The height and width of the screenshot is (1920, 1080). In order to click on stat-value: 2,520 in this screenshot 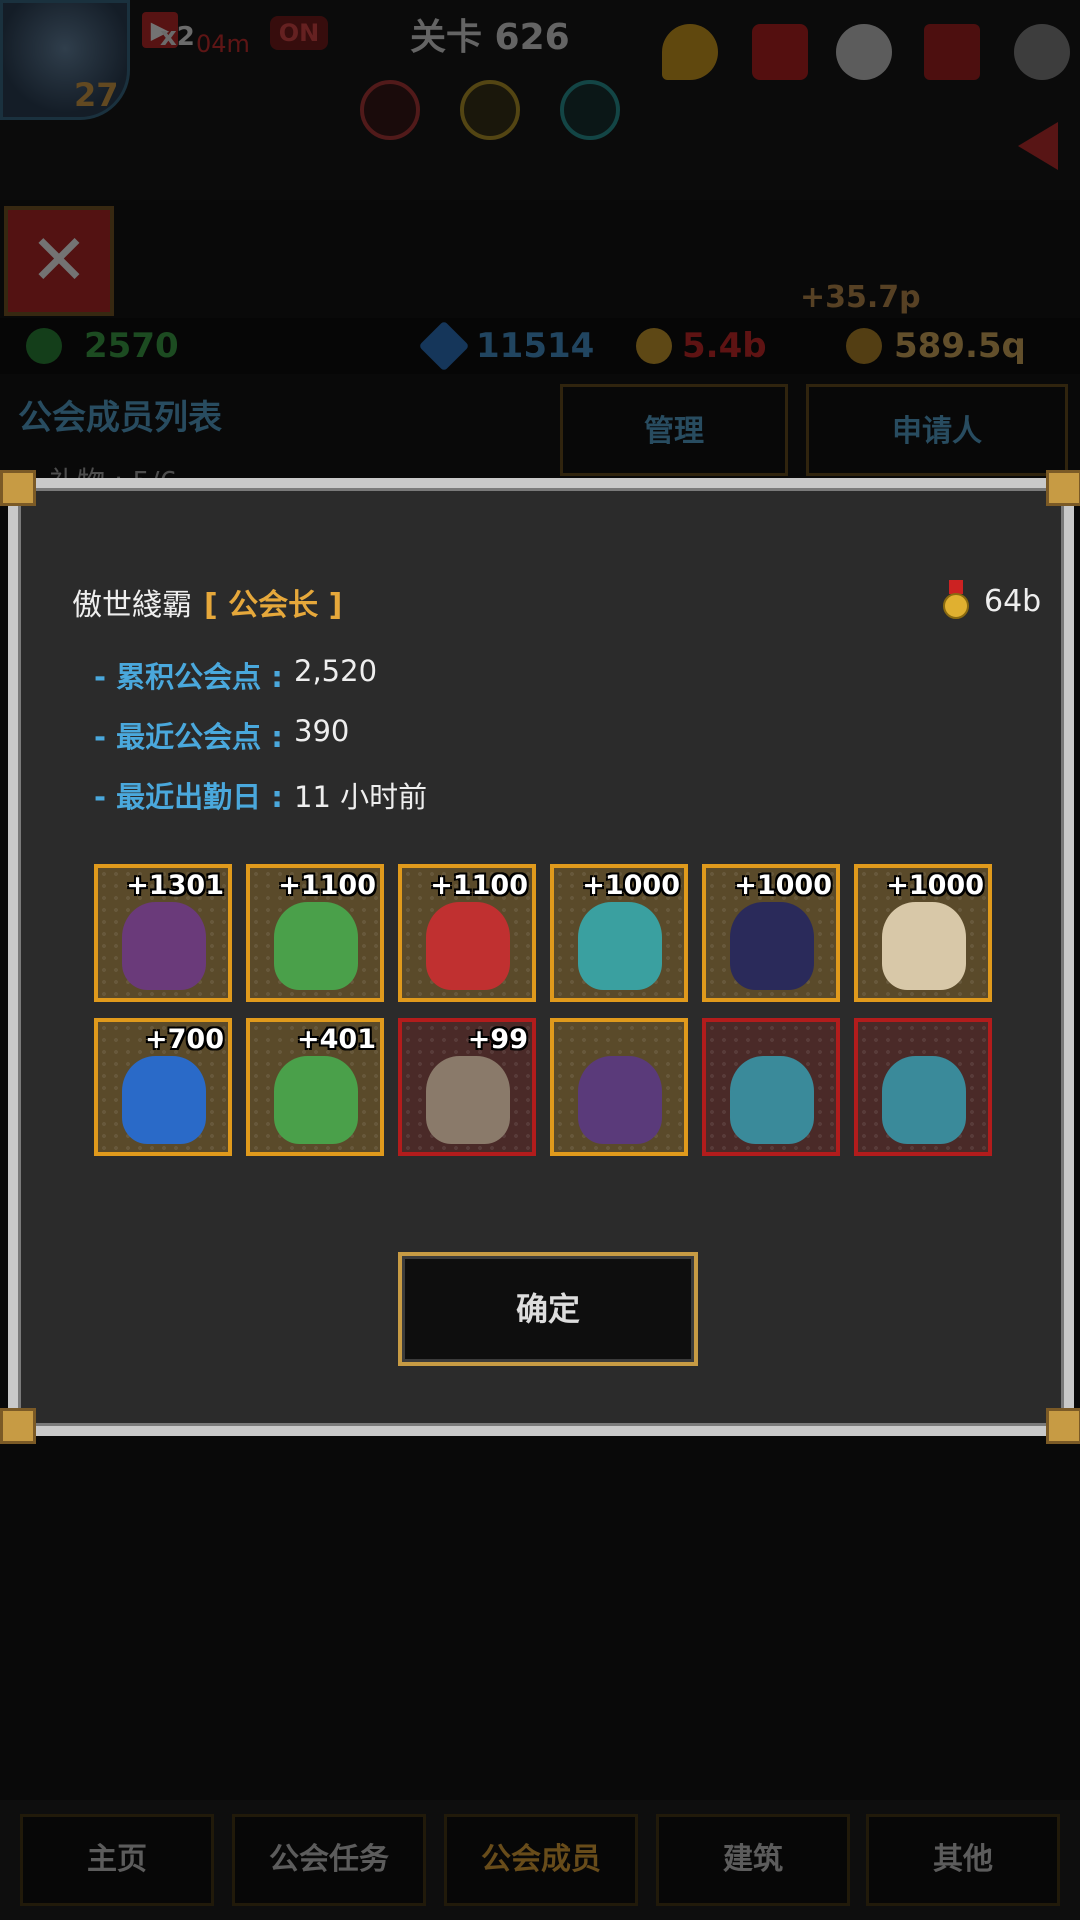, I will do `click(336, 671)`.